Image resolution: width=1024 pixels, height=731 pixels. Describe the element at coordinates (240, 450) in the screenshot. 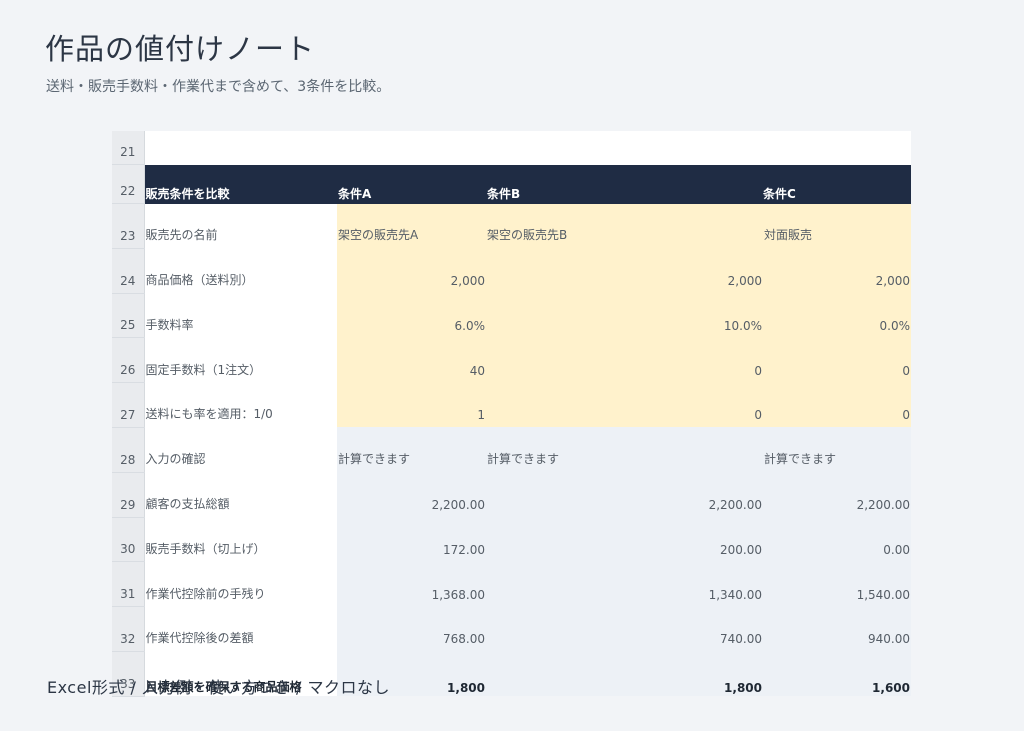

I see `row-label: 入力の確認` at that location.